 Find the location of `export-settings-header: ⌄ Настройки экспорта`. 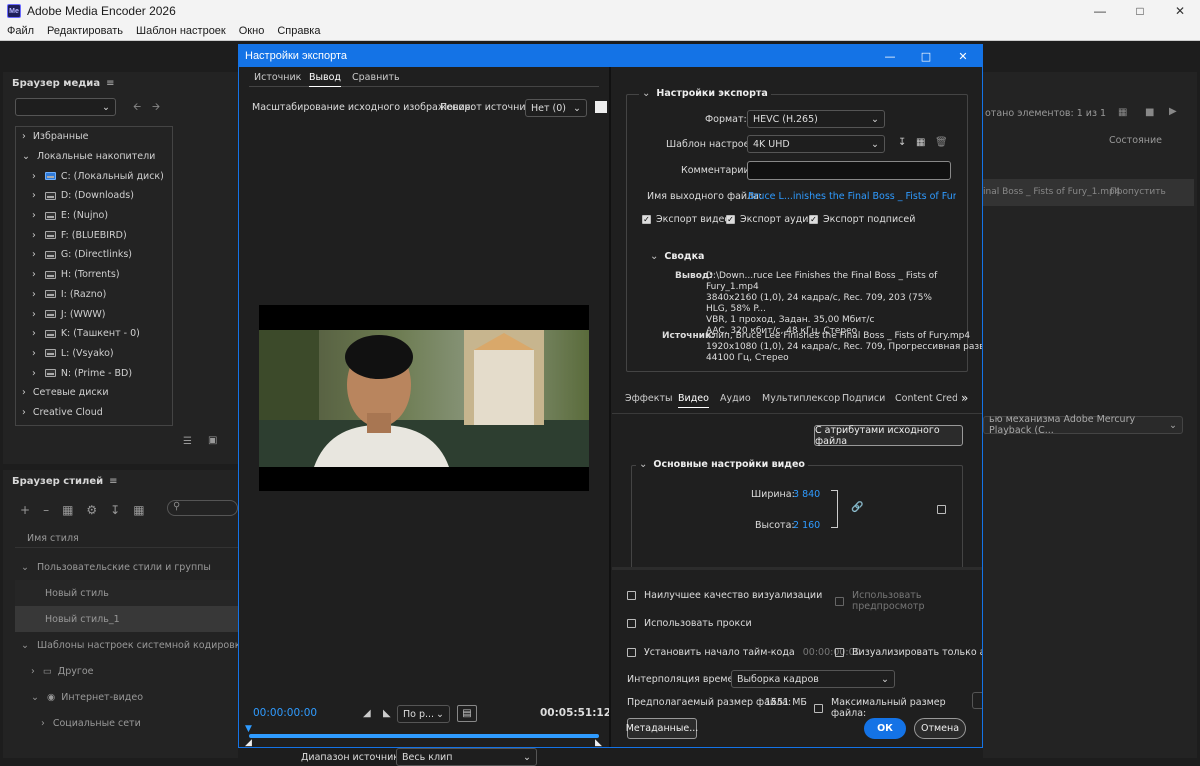

export-settings-header: ⌄ Настройки экспорта is located at coordinates (705, 93).